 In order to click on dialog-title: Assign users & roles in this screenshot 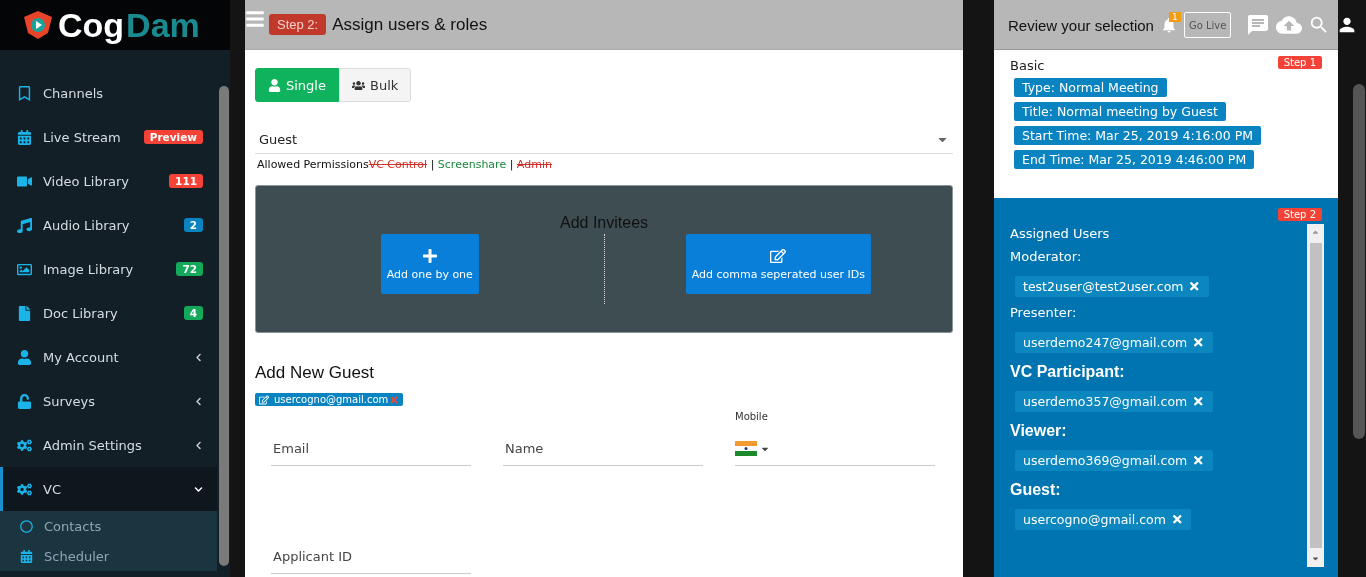, I will do `click(410, 24)`.